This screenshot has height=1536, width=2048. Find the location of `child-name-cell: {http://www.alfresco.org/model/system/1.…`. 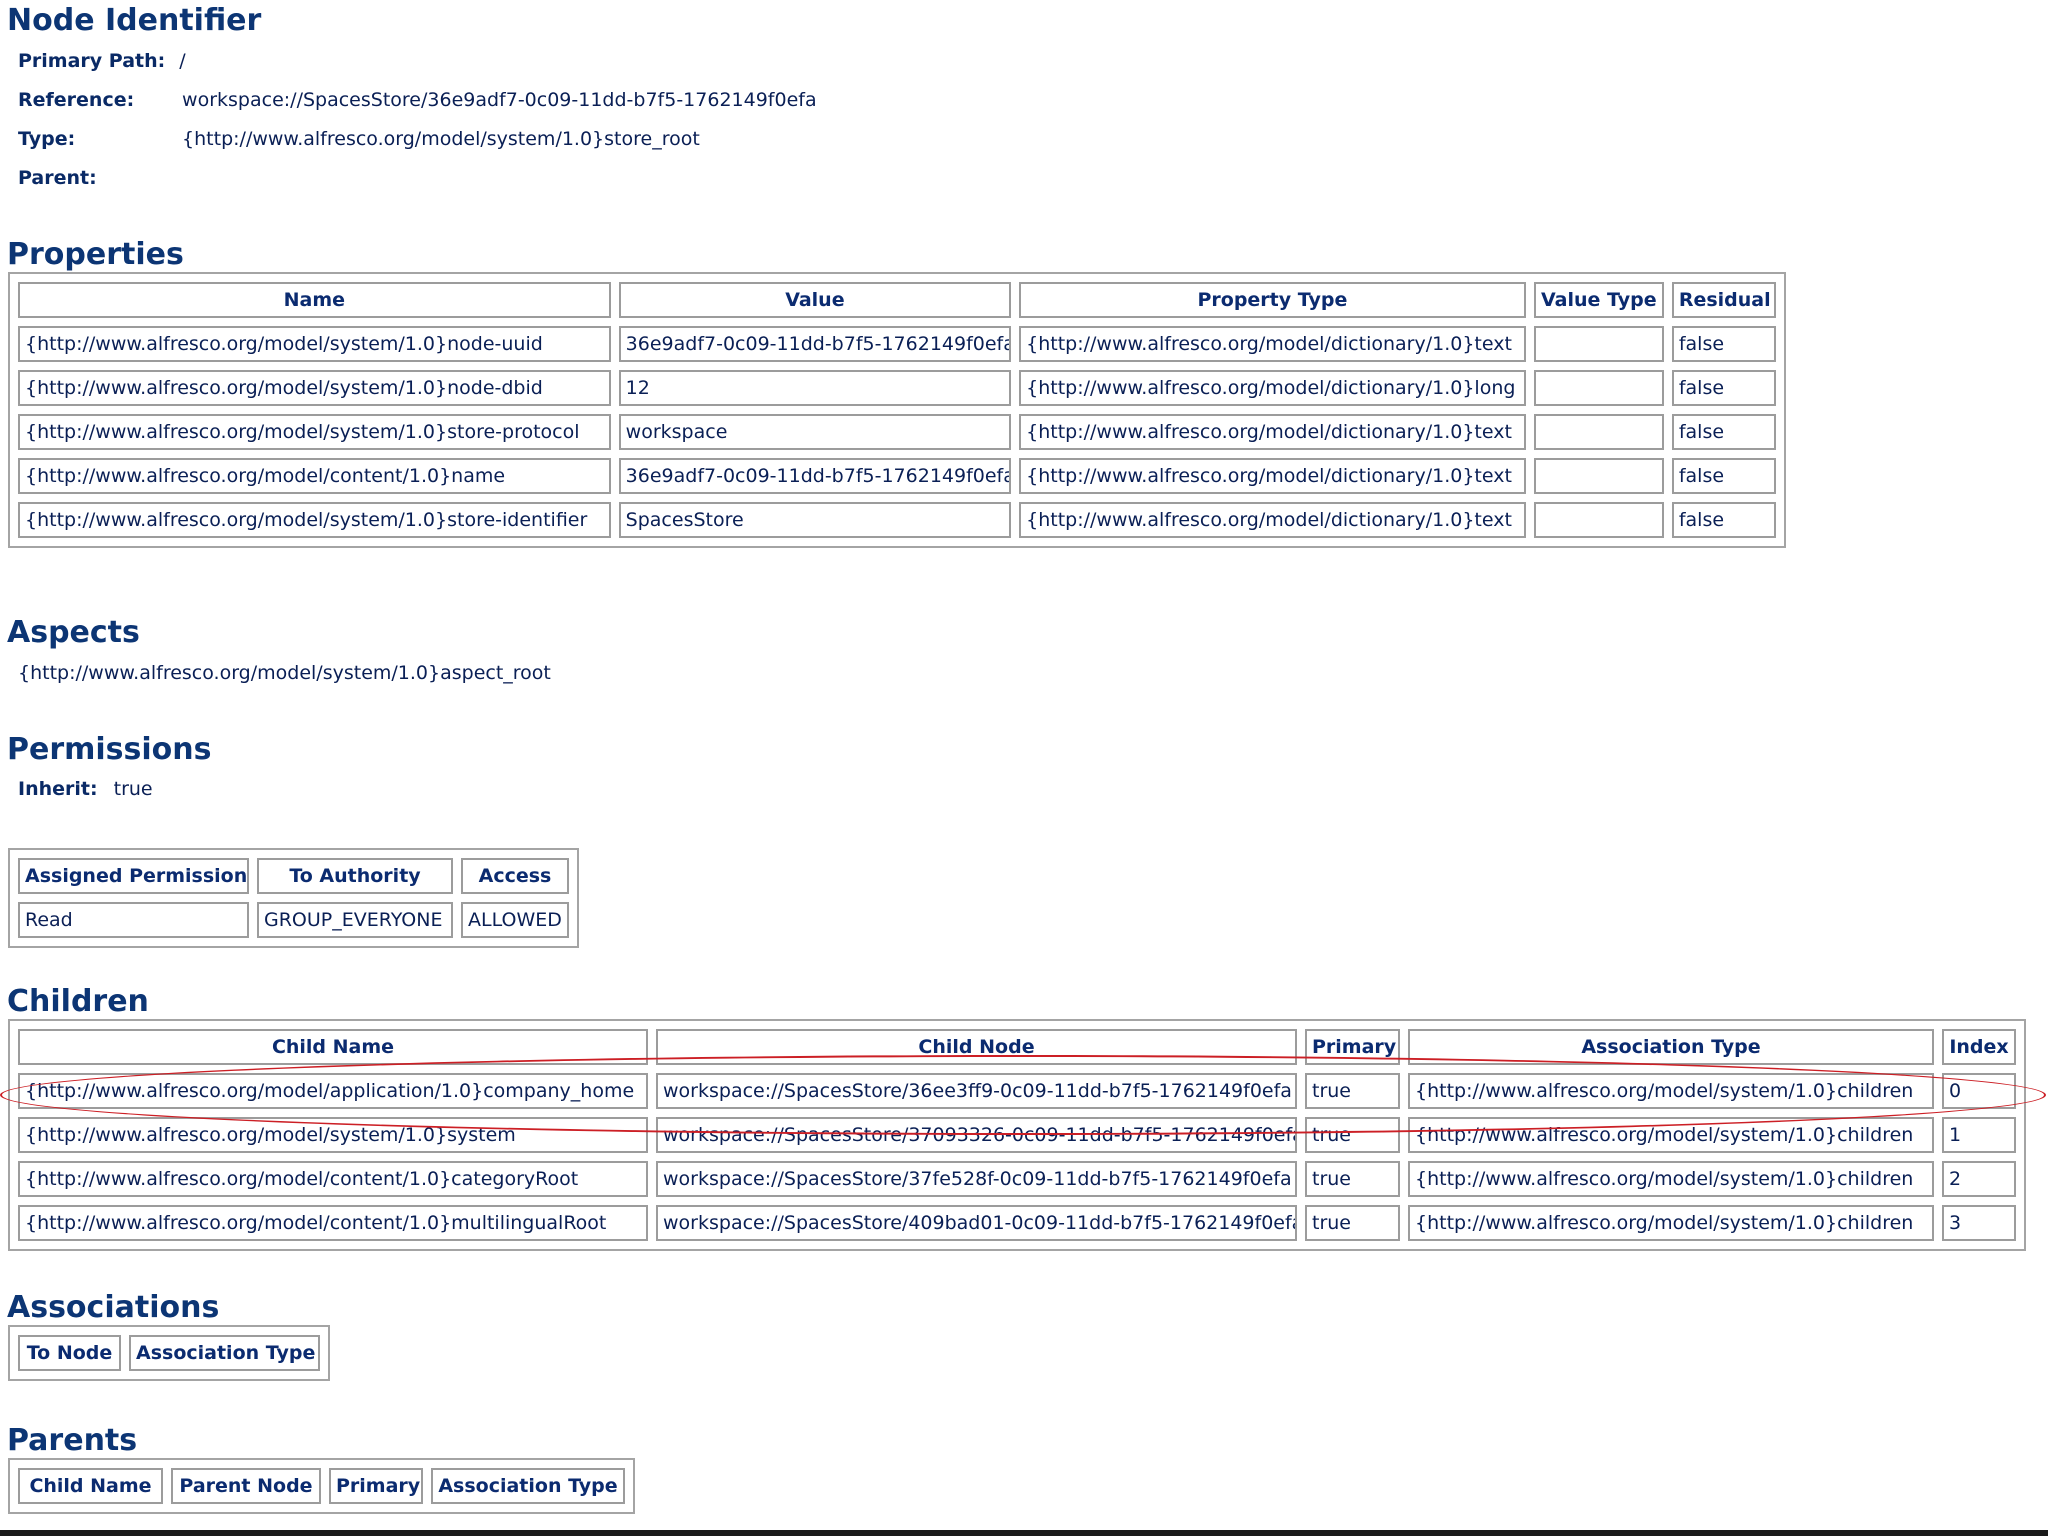

child-name-cell: {http://www.alfresco.org/model/system/1.… is located at coordinates (333, 1135).